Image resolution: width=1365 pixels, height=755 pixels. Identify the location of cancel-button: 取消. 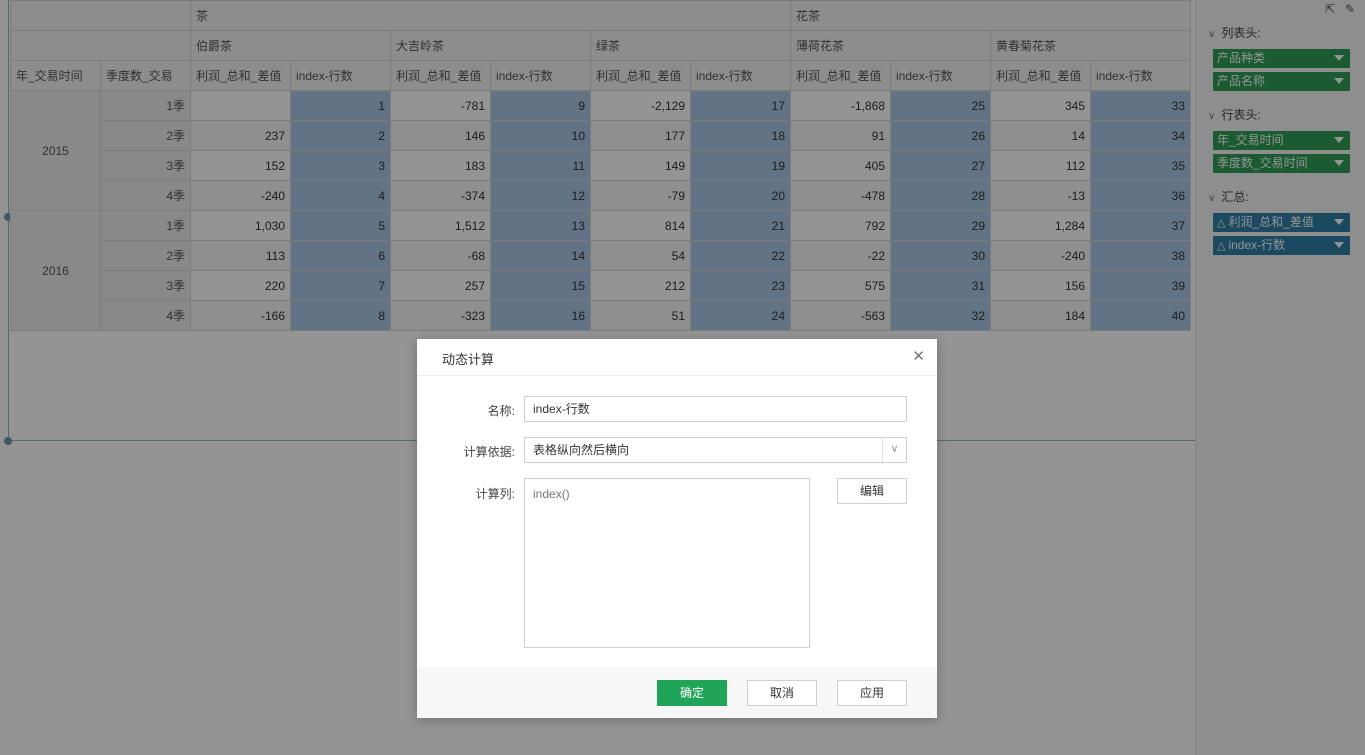
(782, 693).